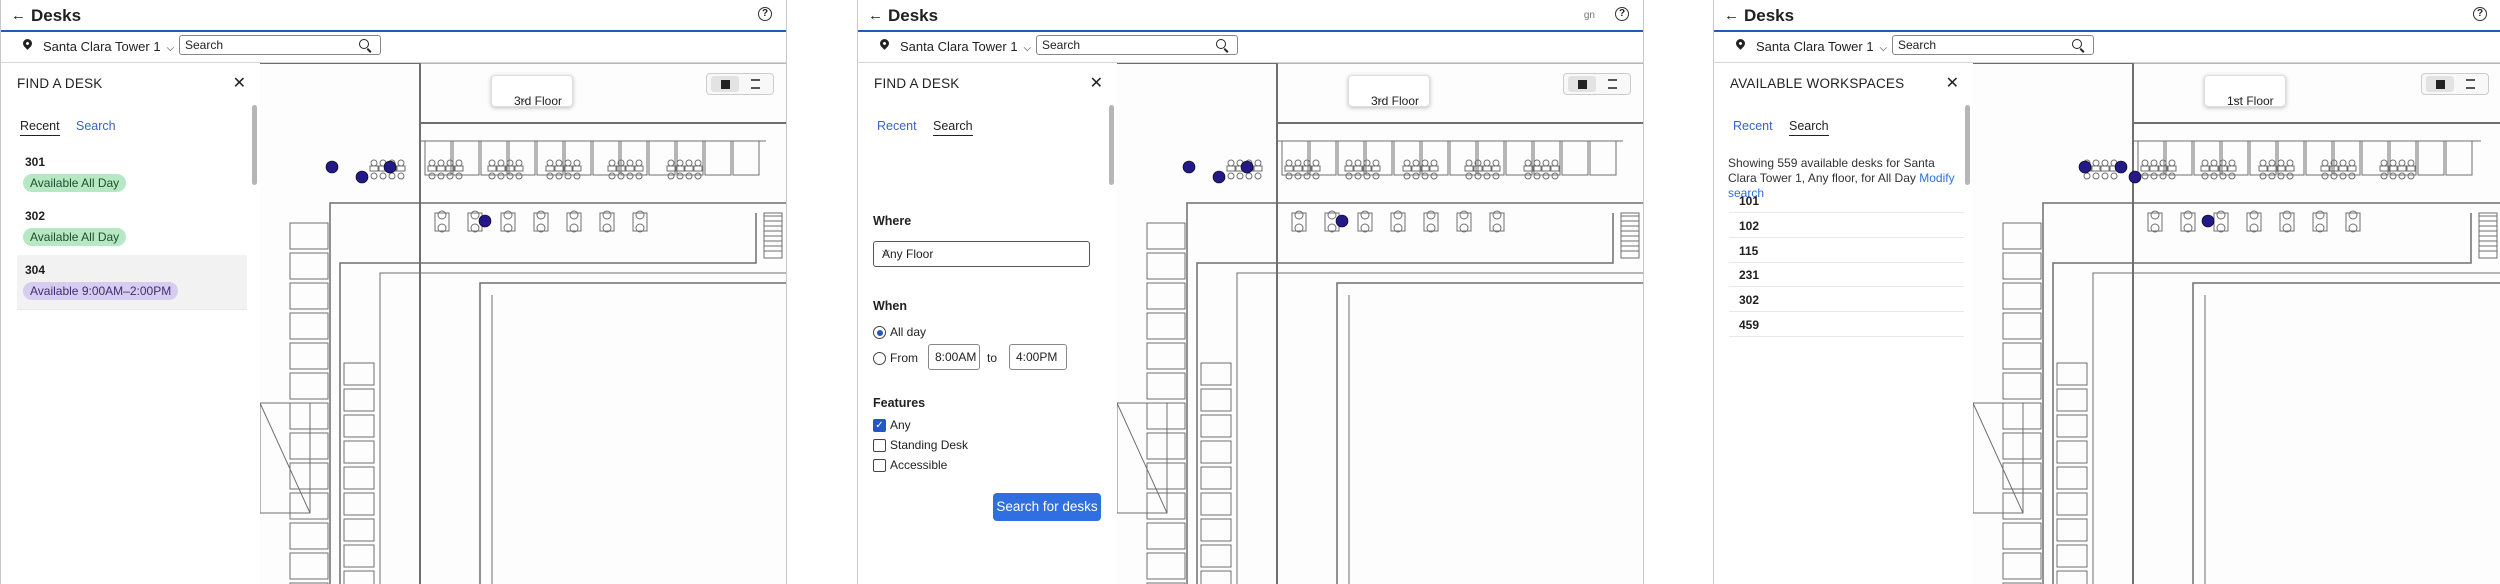 The image size is (2500, 584). I want to click on search-for-desks-button: Search for desks, so click(1047, 507).